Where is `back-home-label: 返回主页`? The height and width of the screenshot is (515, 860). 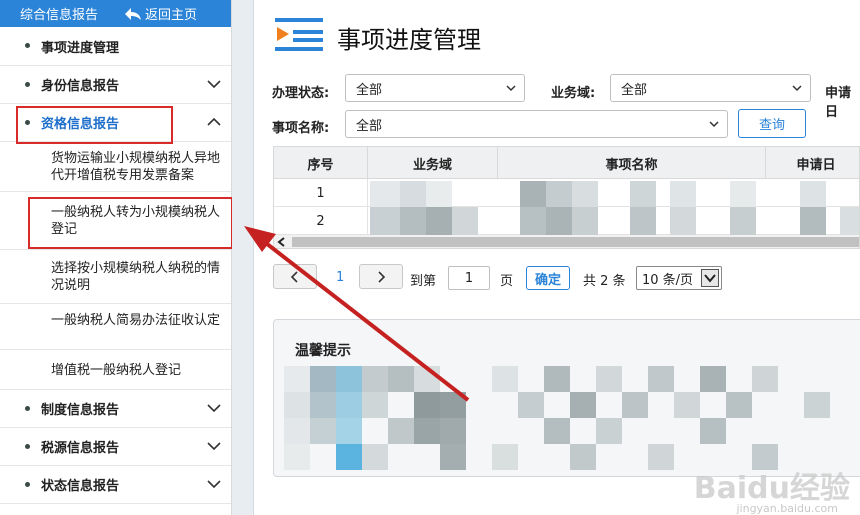
back-home-label: 返回主页 is located at coordinates (171, 15).